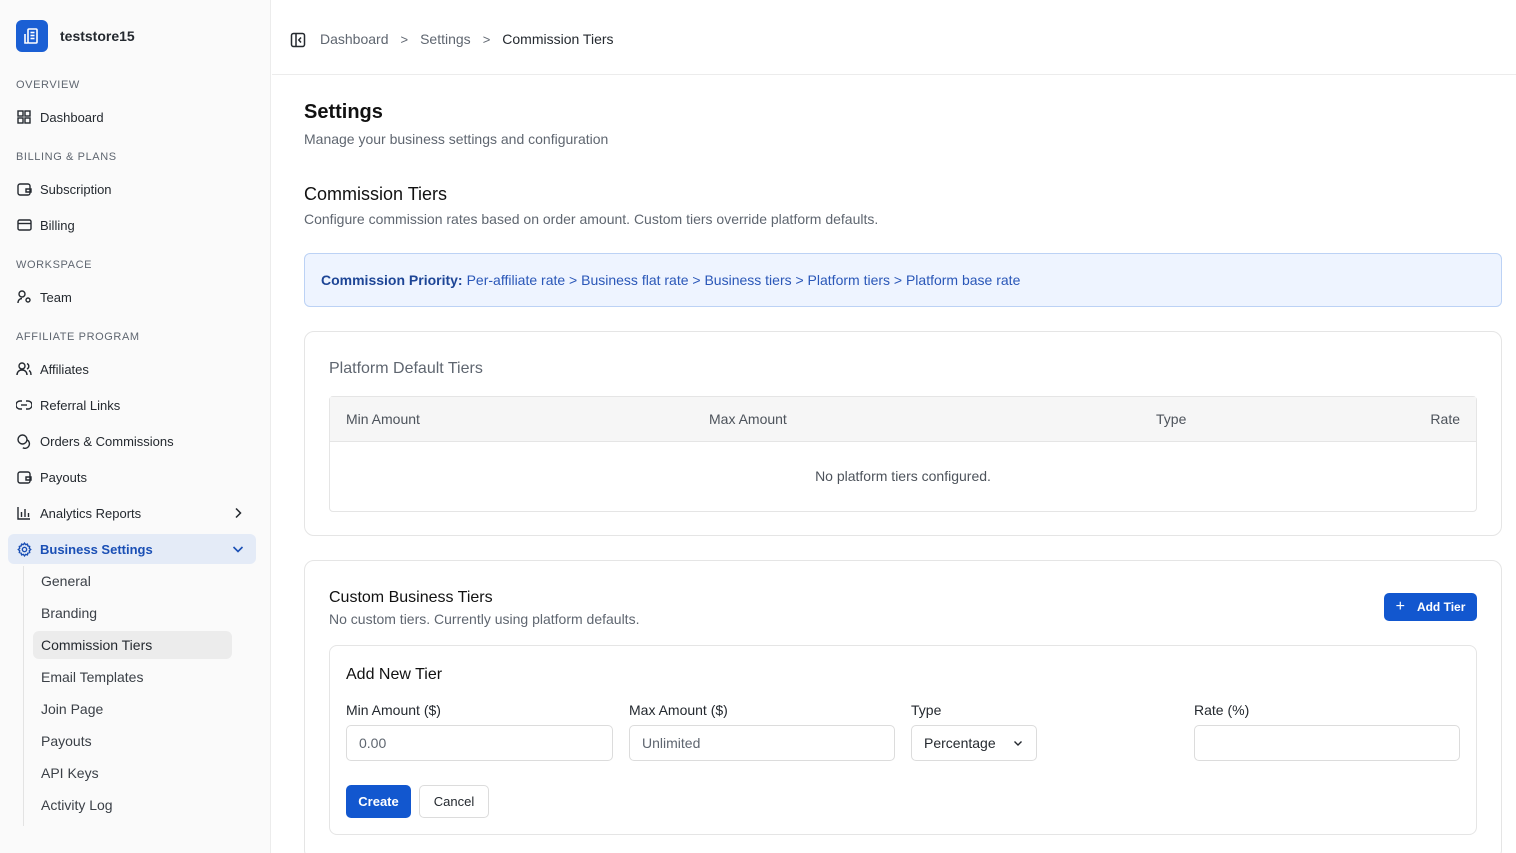 This screenshot has height=853, width=1516. I want to click on gear-icon, so click(24, 549).